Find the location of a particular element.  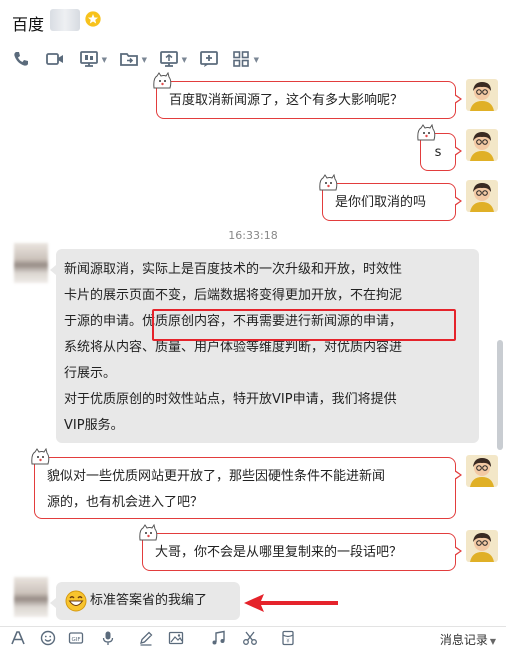

message-timestamp: 16:33:18 is located at coordinates (253, 235).